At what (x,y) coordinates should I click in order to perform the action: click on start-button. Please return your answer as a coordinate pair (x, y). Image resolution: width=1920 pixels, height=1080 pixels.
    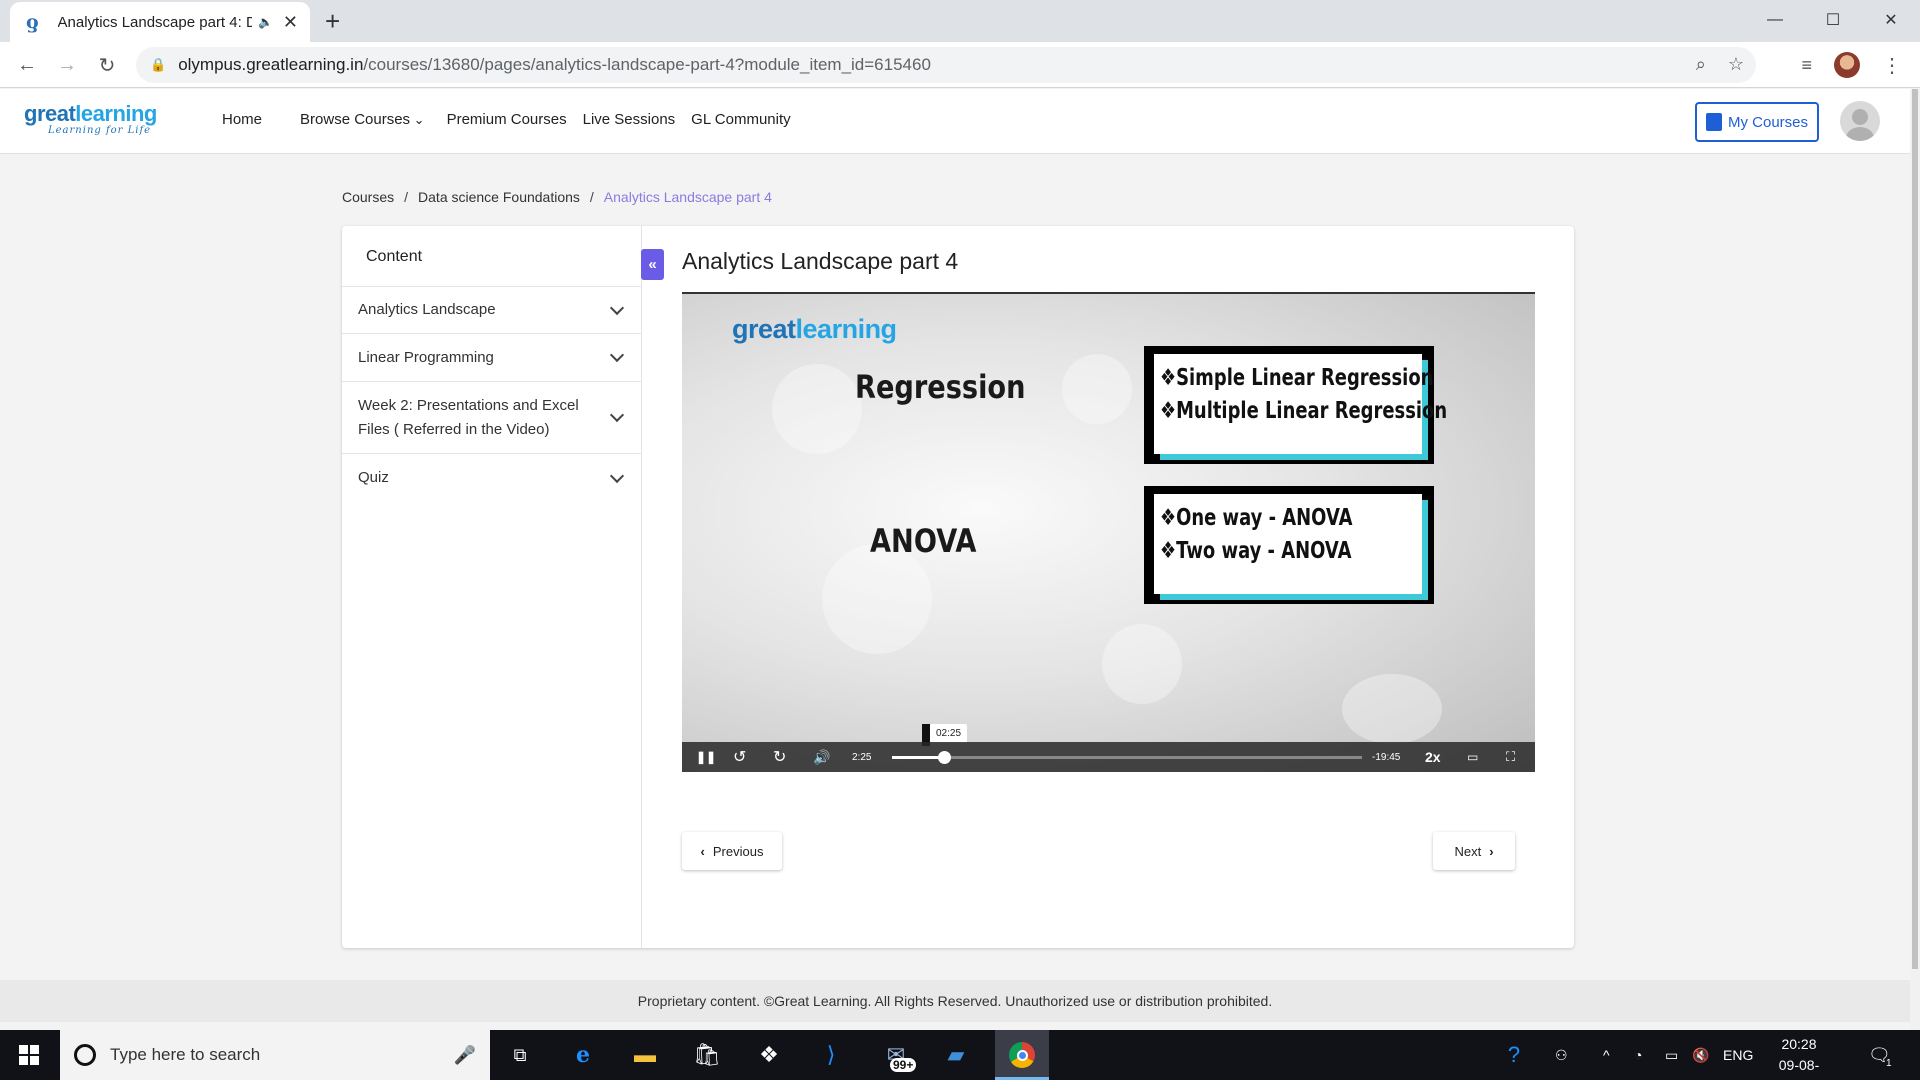
    Looking at the image, I should click on (29, 1055).